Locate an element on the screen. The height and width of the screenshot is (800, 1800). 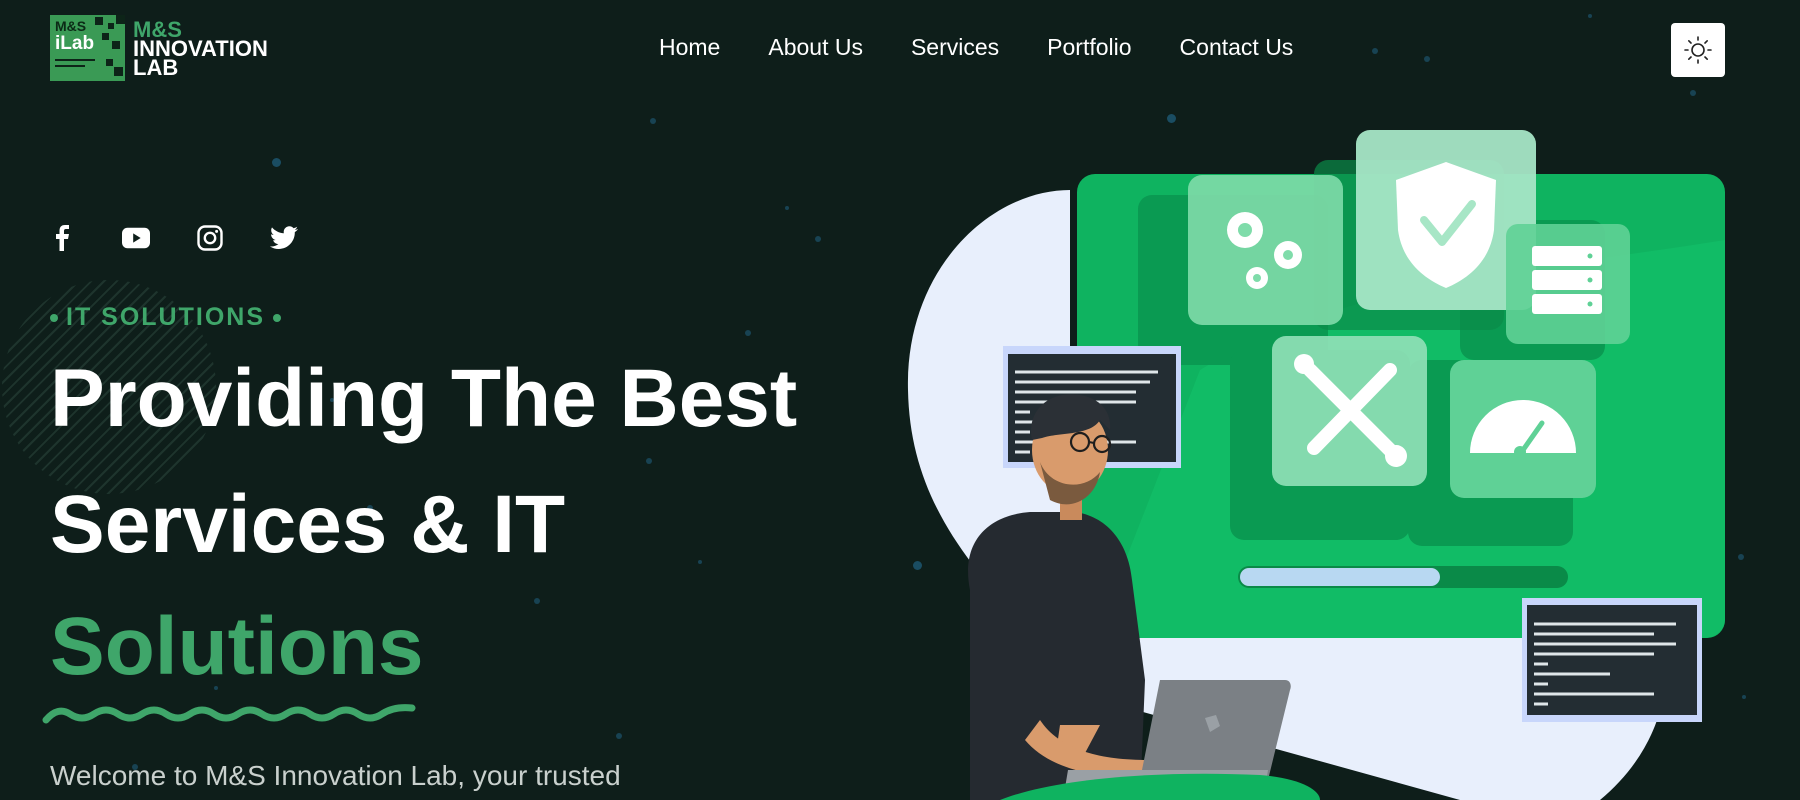
site-logo: M&S iLab M&S INNOVATION LAB is located at coordinates (159, 48).